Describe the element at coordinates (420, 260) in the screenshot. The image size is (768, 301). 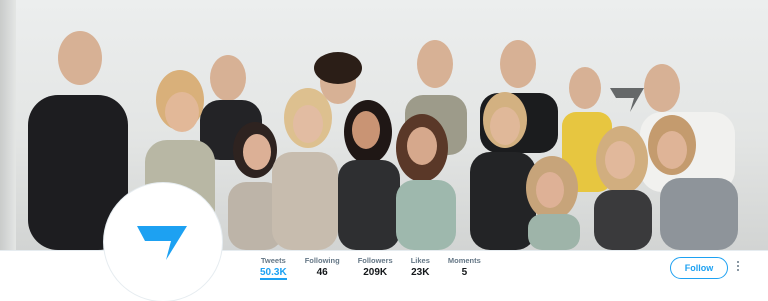
I see `stat-label: Likes` at that location.